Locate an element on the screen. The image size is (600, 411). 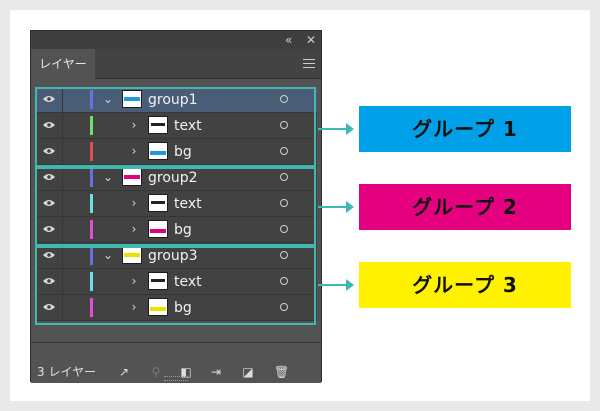
tab-layers: レイヤー is located at coordinates (63, 64).